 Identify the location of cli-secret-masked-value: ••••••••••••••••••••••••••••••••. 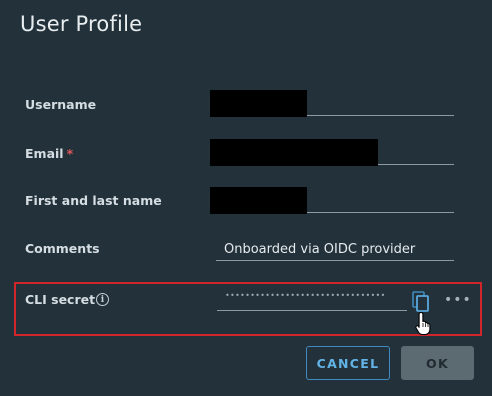
(305, 295).